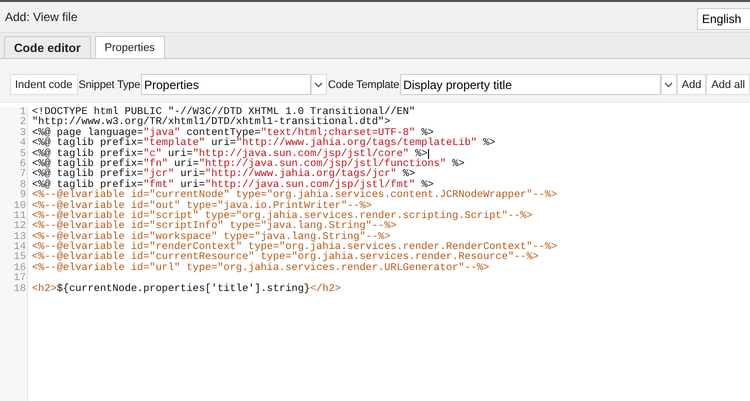 The width and height of the screenshot is (750, 401). I want to click on code-template-label: Code Template, so click(364, 84).